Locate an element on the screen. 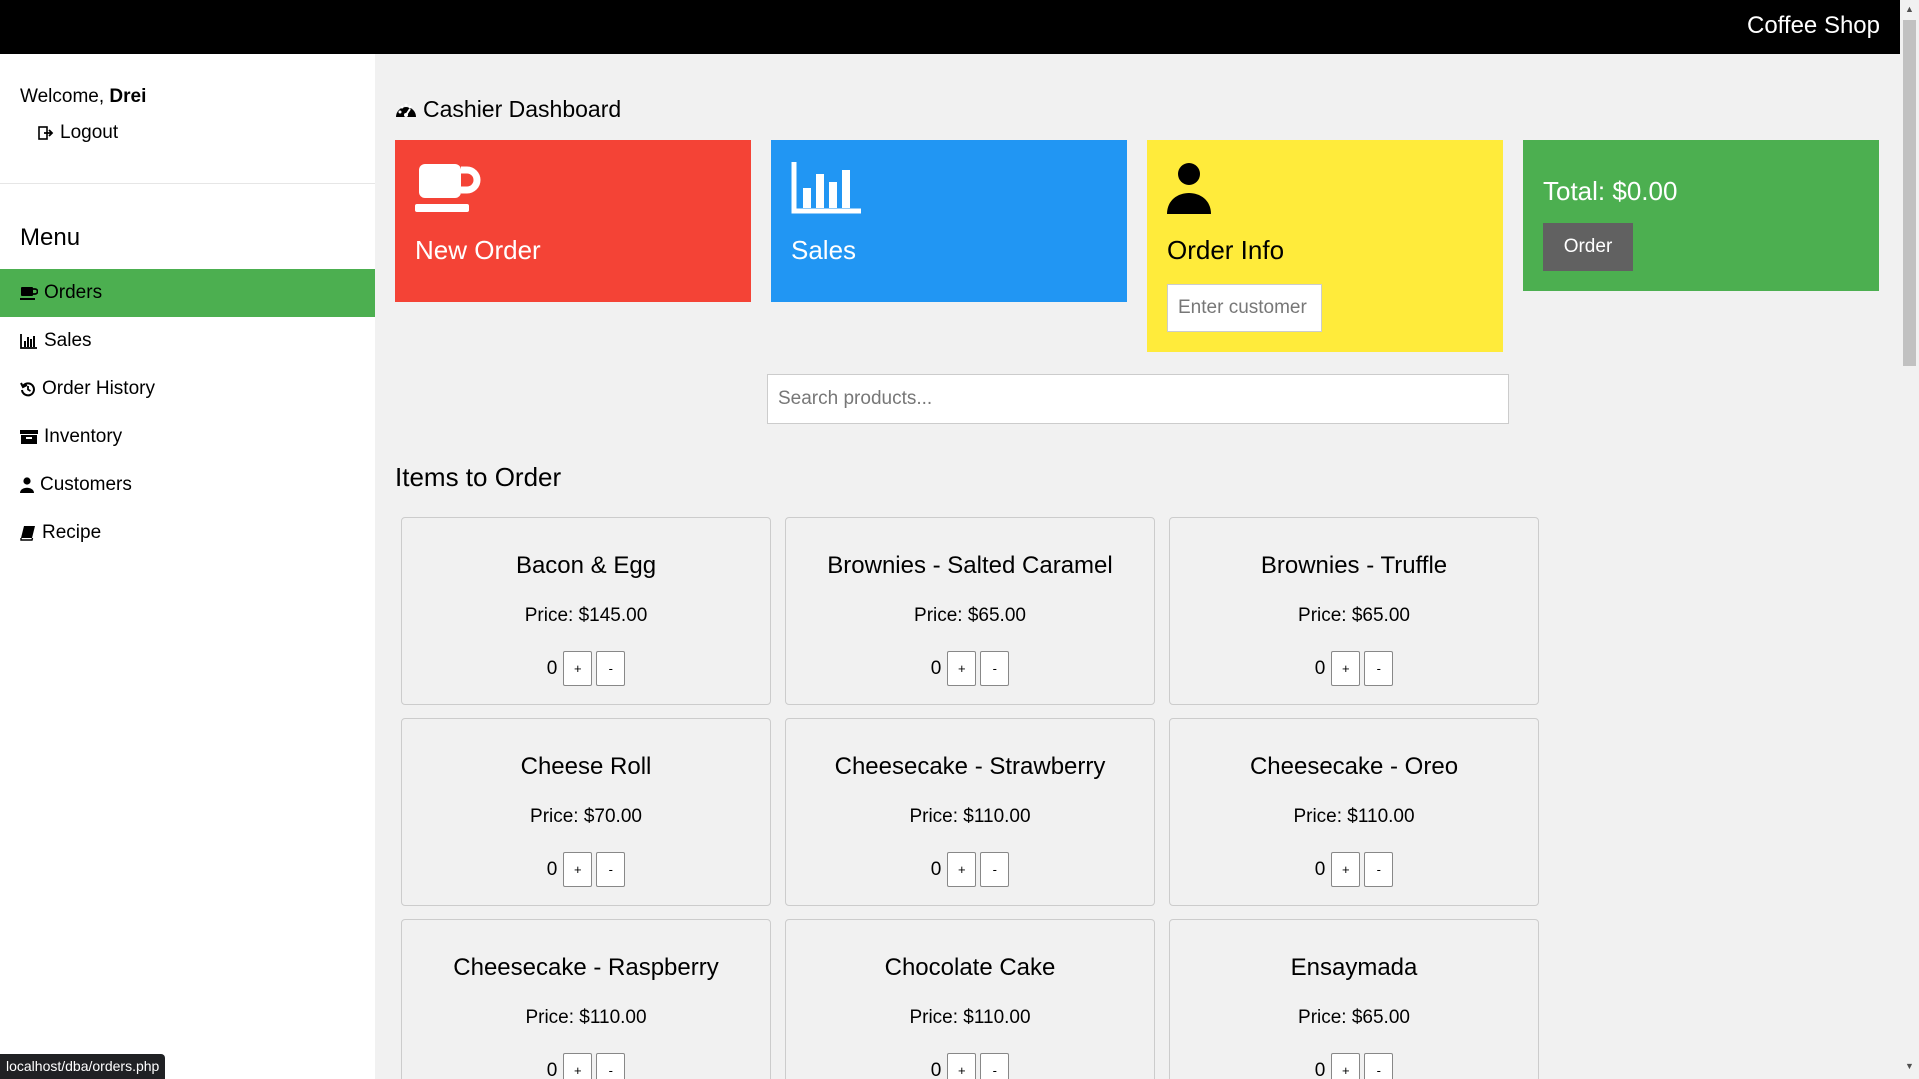  product-name: Cheesecake - Strawberry is located at coordinates (970, 766).